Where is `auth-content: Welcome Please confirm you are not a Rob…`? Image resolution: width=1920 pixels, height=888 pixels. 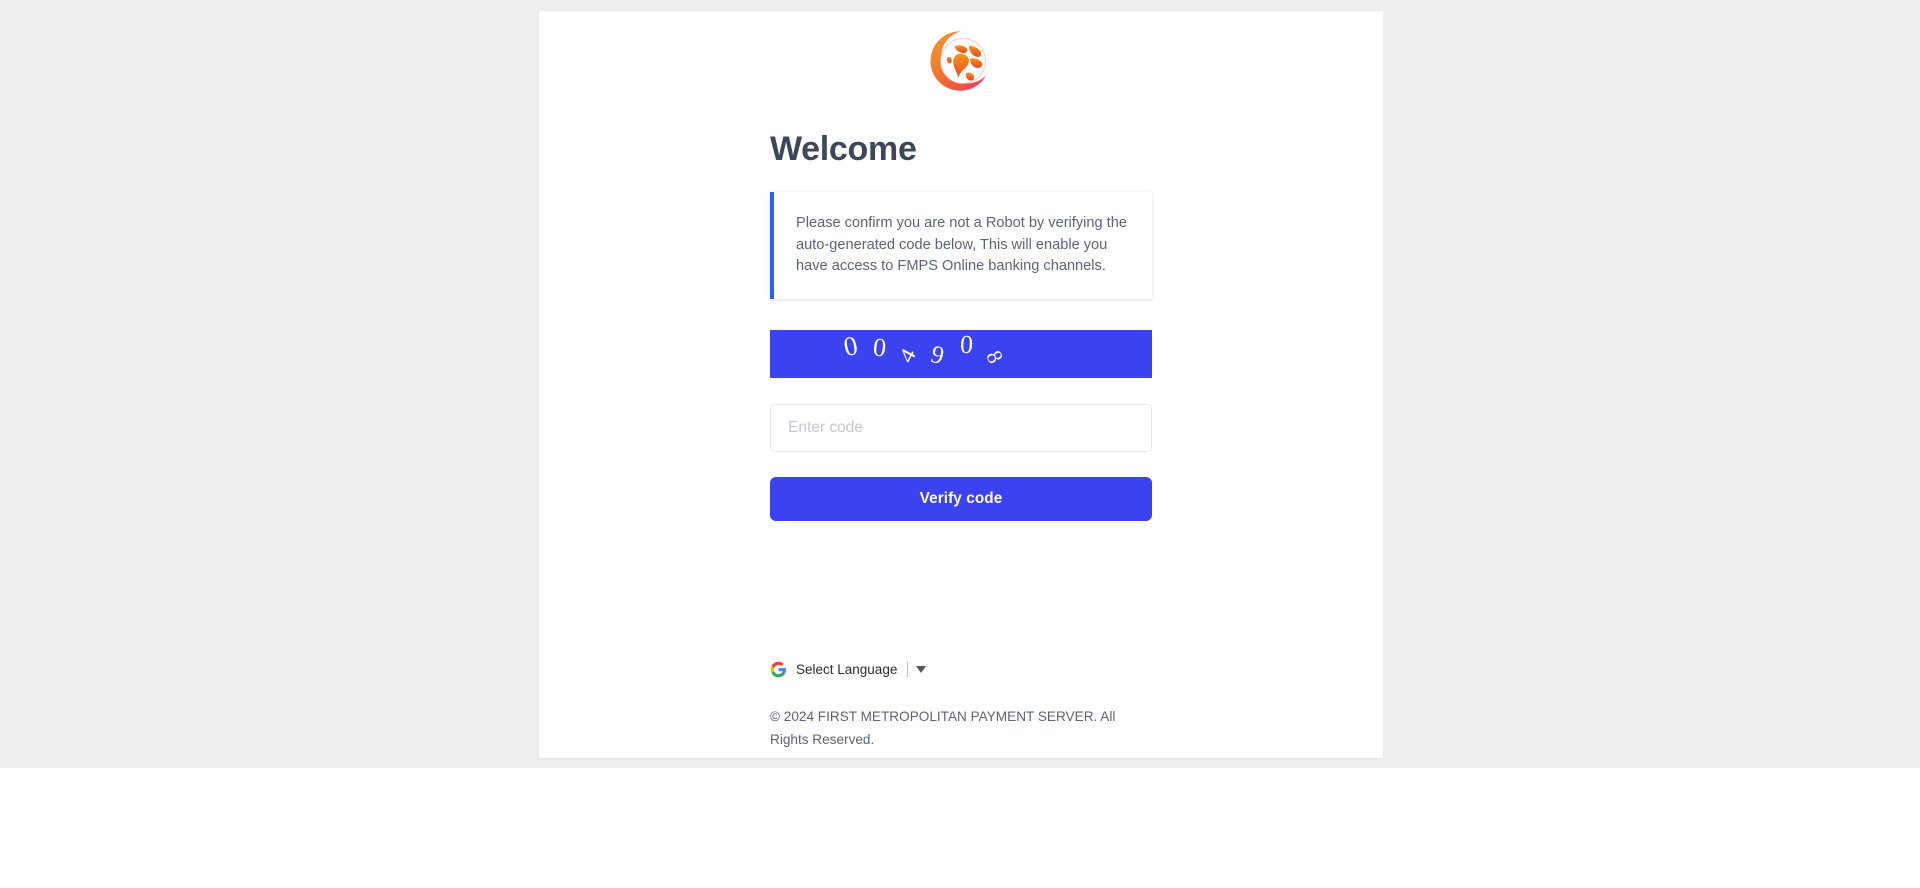
auth-content: Welcome Please confirm you are not a Rob… is located at coordinates (961, 440).